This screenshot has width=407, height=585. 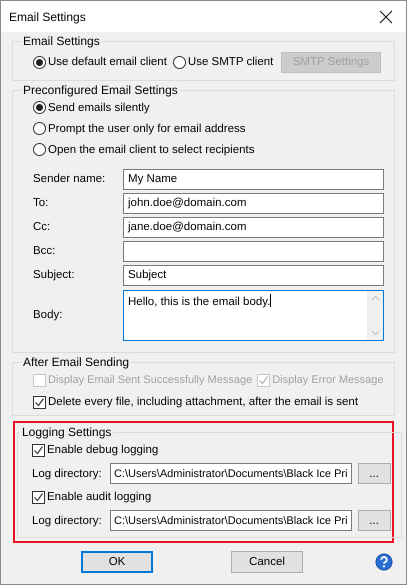 What do you see at coordinates (92, 497) in the screenshot?
I see `checkbox: Enable audit logging` at bounding box center [92, 497].